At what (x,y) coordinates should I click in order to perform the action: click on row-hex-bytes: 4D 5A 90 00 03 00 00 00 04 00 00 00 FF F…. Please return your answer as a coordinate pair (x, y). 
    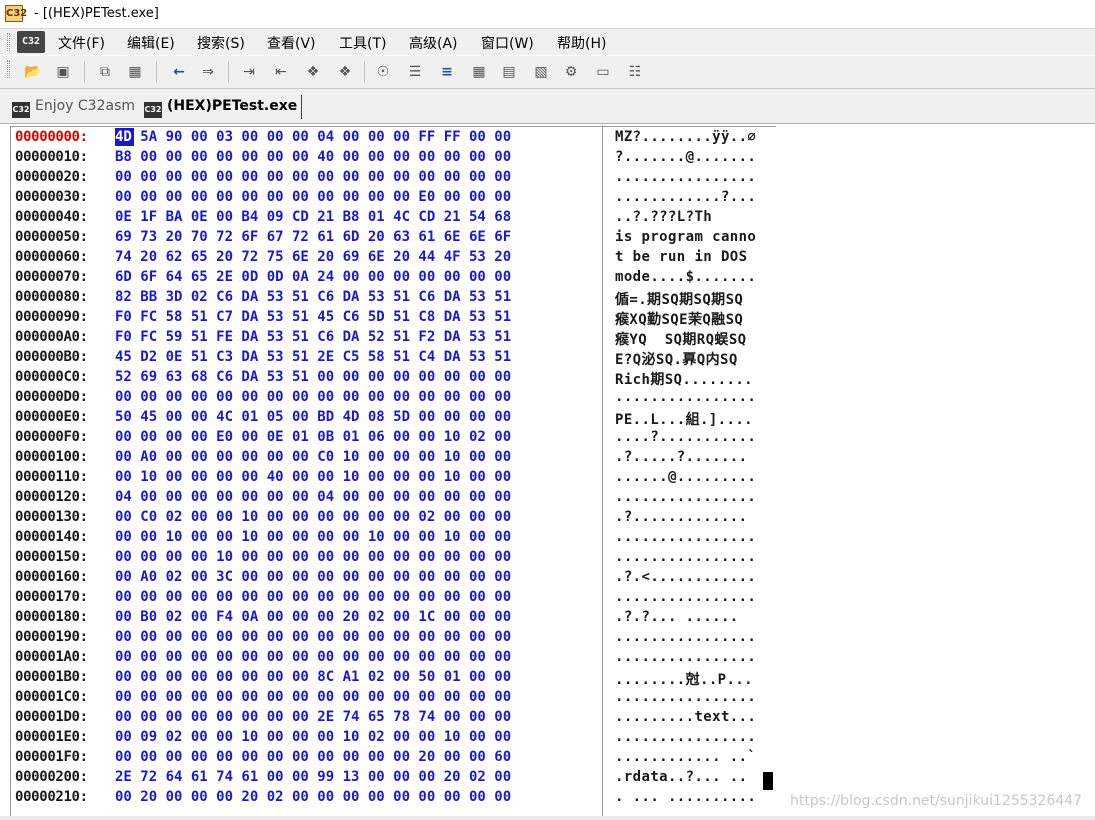
    Looking at the image, I should click on (313, 137).